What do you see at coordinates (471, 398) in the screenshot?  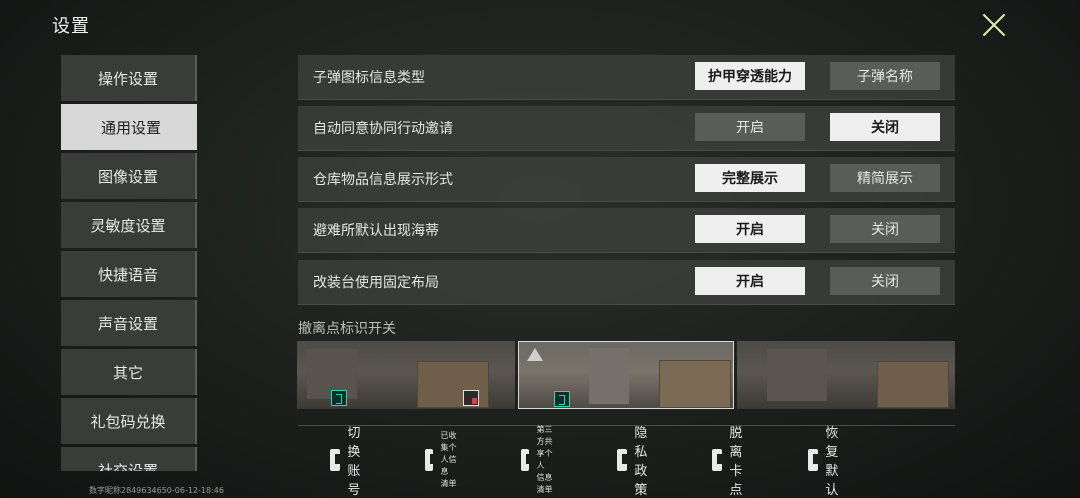 I see `extraction-conditional-exit-icon` at bounding box center [471, 398].